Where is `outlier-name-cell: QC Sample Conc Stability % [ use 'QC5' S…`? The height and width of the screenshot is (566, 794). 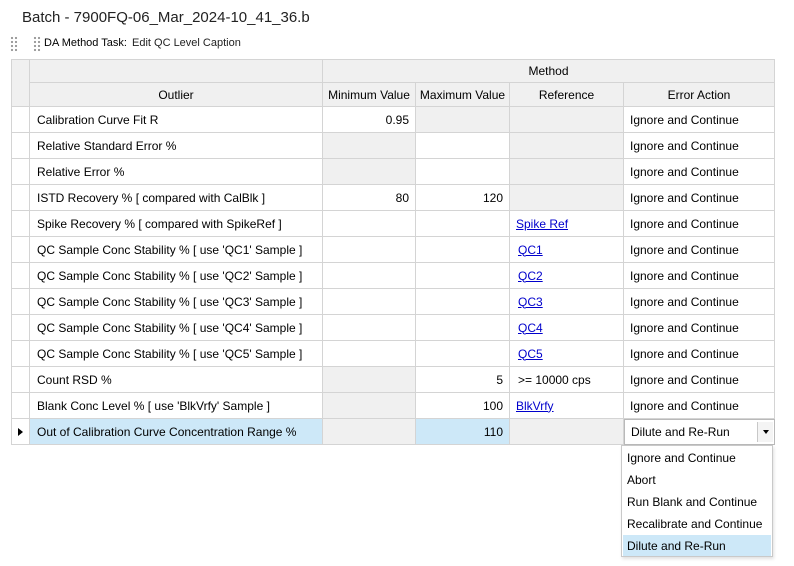 outlier-name-cell: QC Sample Conc Stability % [ use 'QC5' S… is located at coordinates (176, 354).